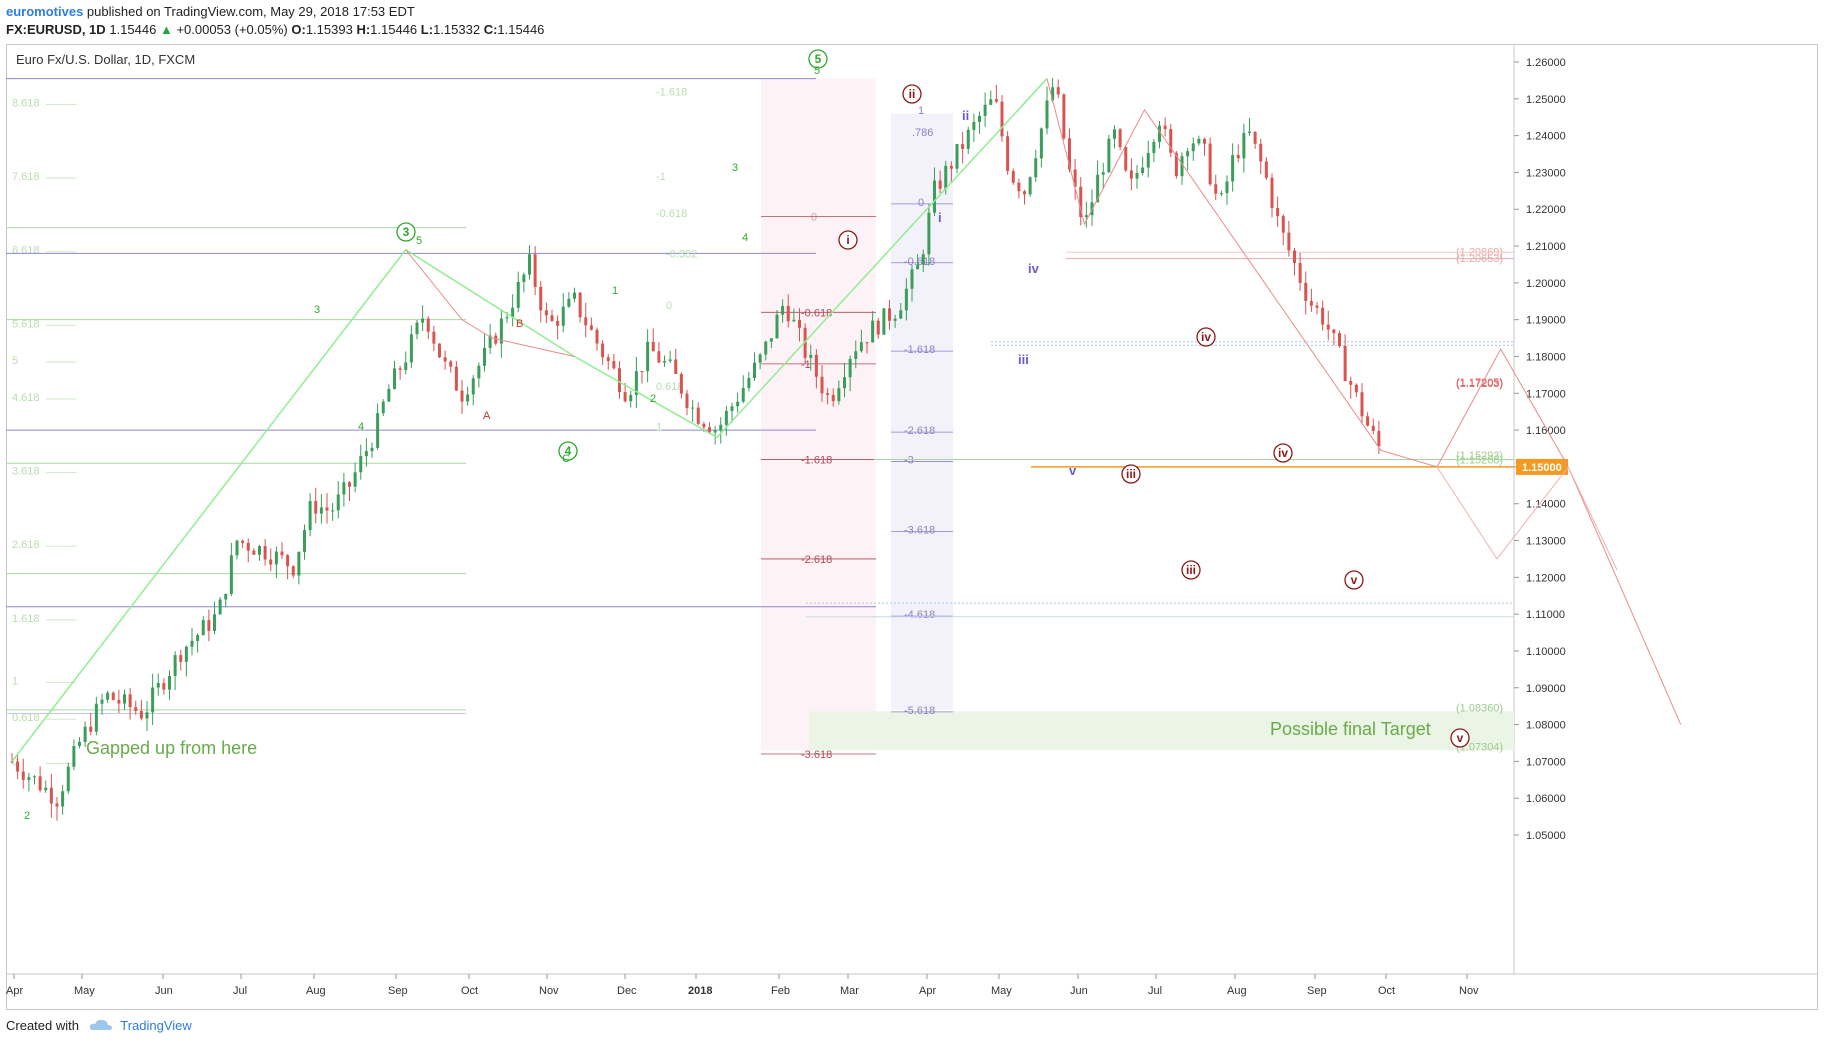  Describe the element at coordinates (26, 398) in the screenshot. I see `fib-left-label: 4.618` at that location.